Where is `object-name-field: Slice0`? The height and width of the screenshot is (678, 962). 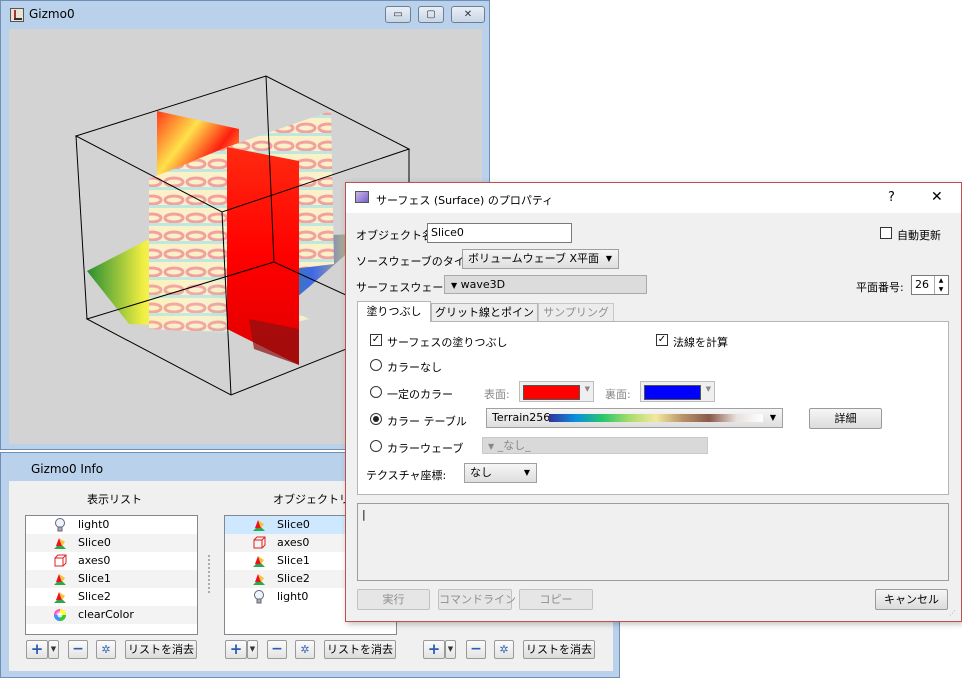 object-name-field: Slice0 is located at coordinates (499, 233).